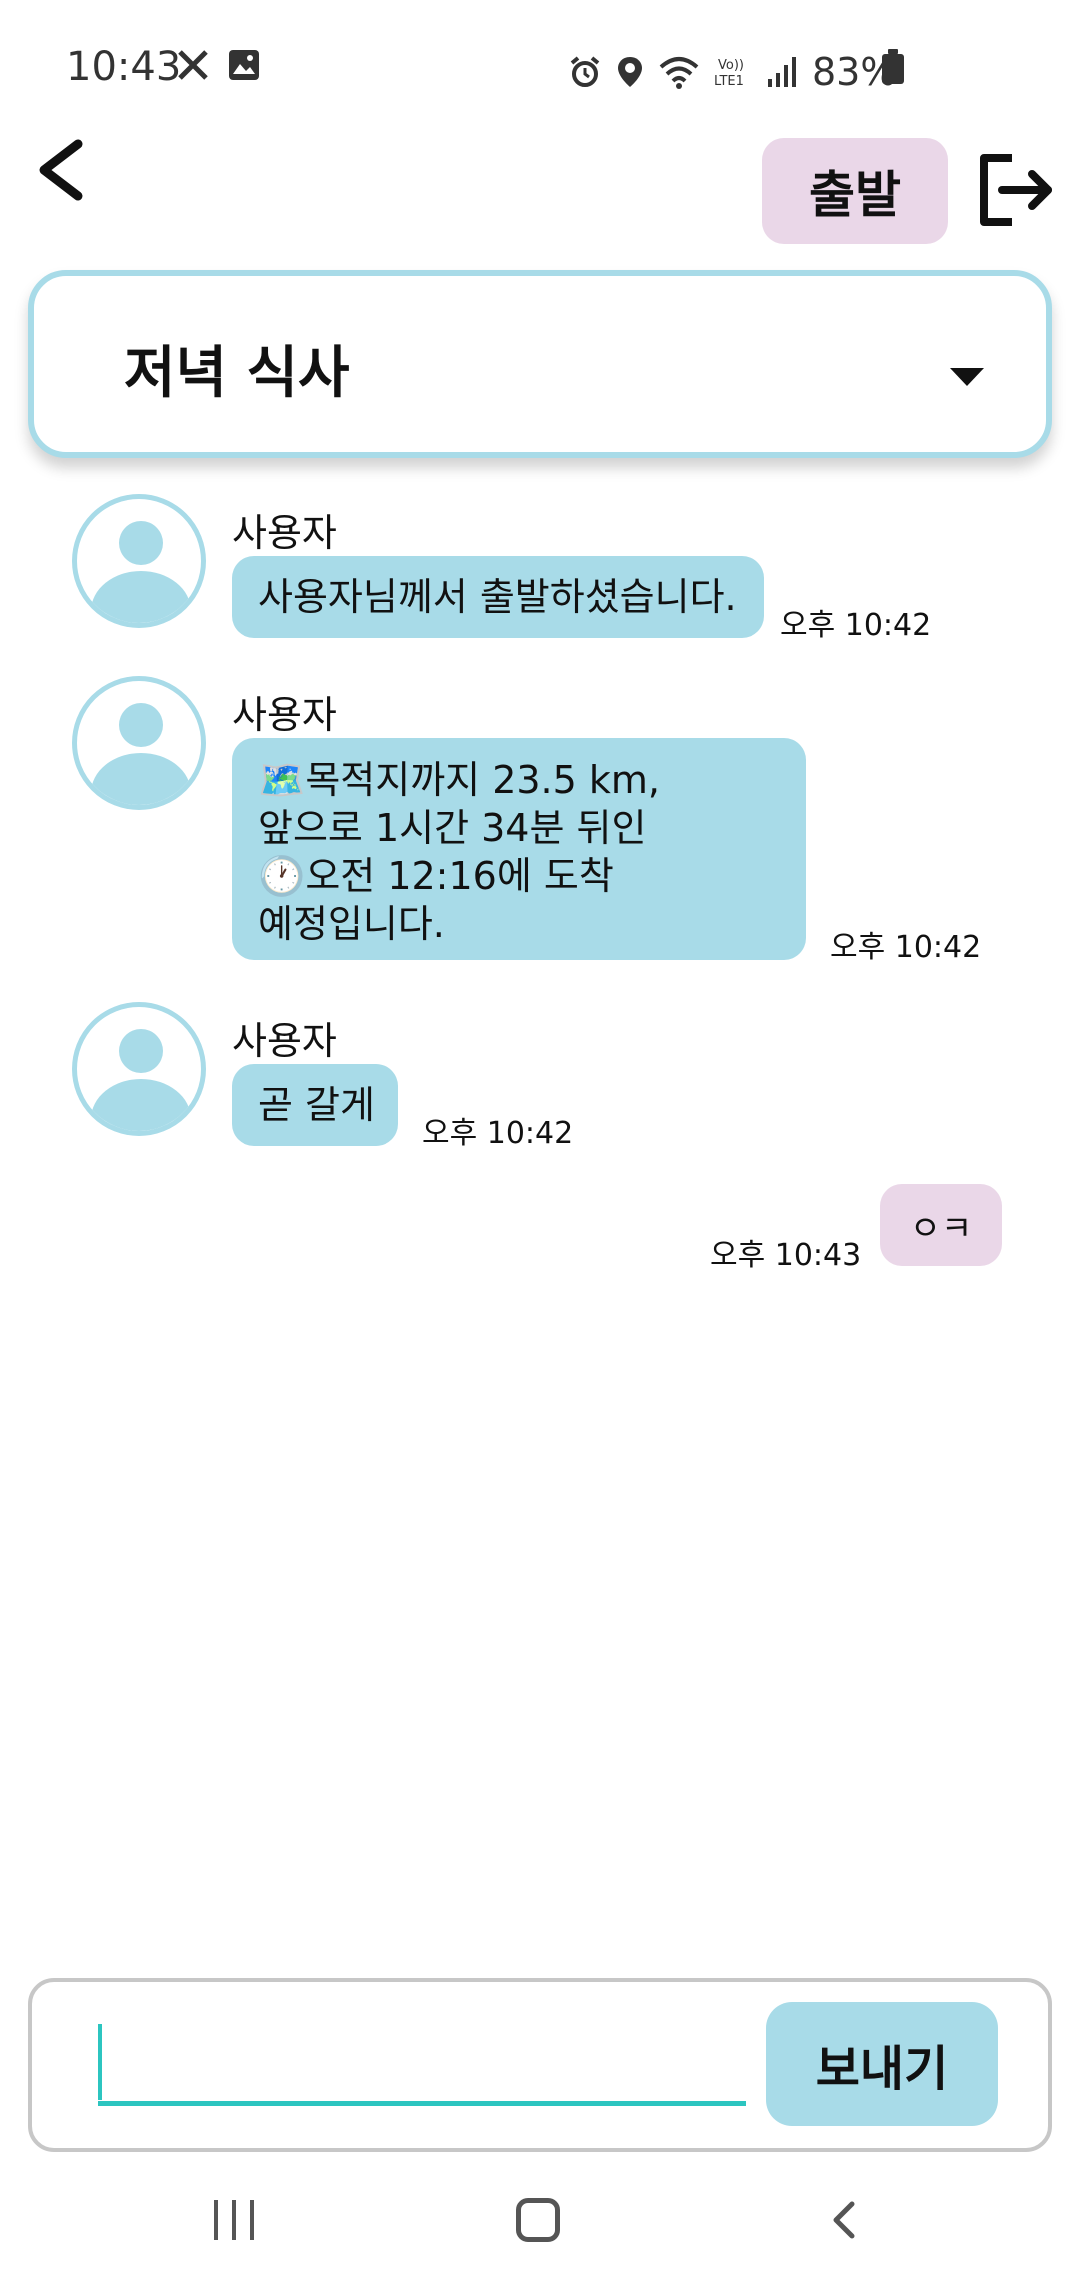 This screenshot has height=2280, width=1080. What do you see at coordinates (436, 876) in the screenshot?
I see `message-line: 🕐오전 12:16에 도착` at bounding box center [436, 876].